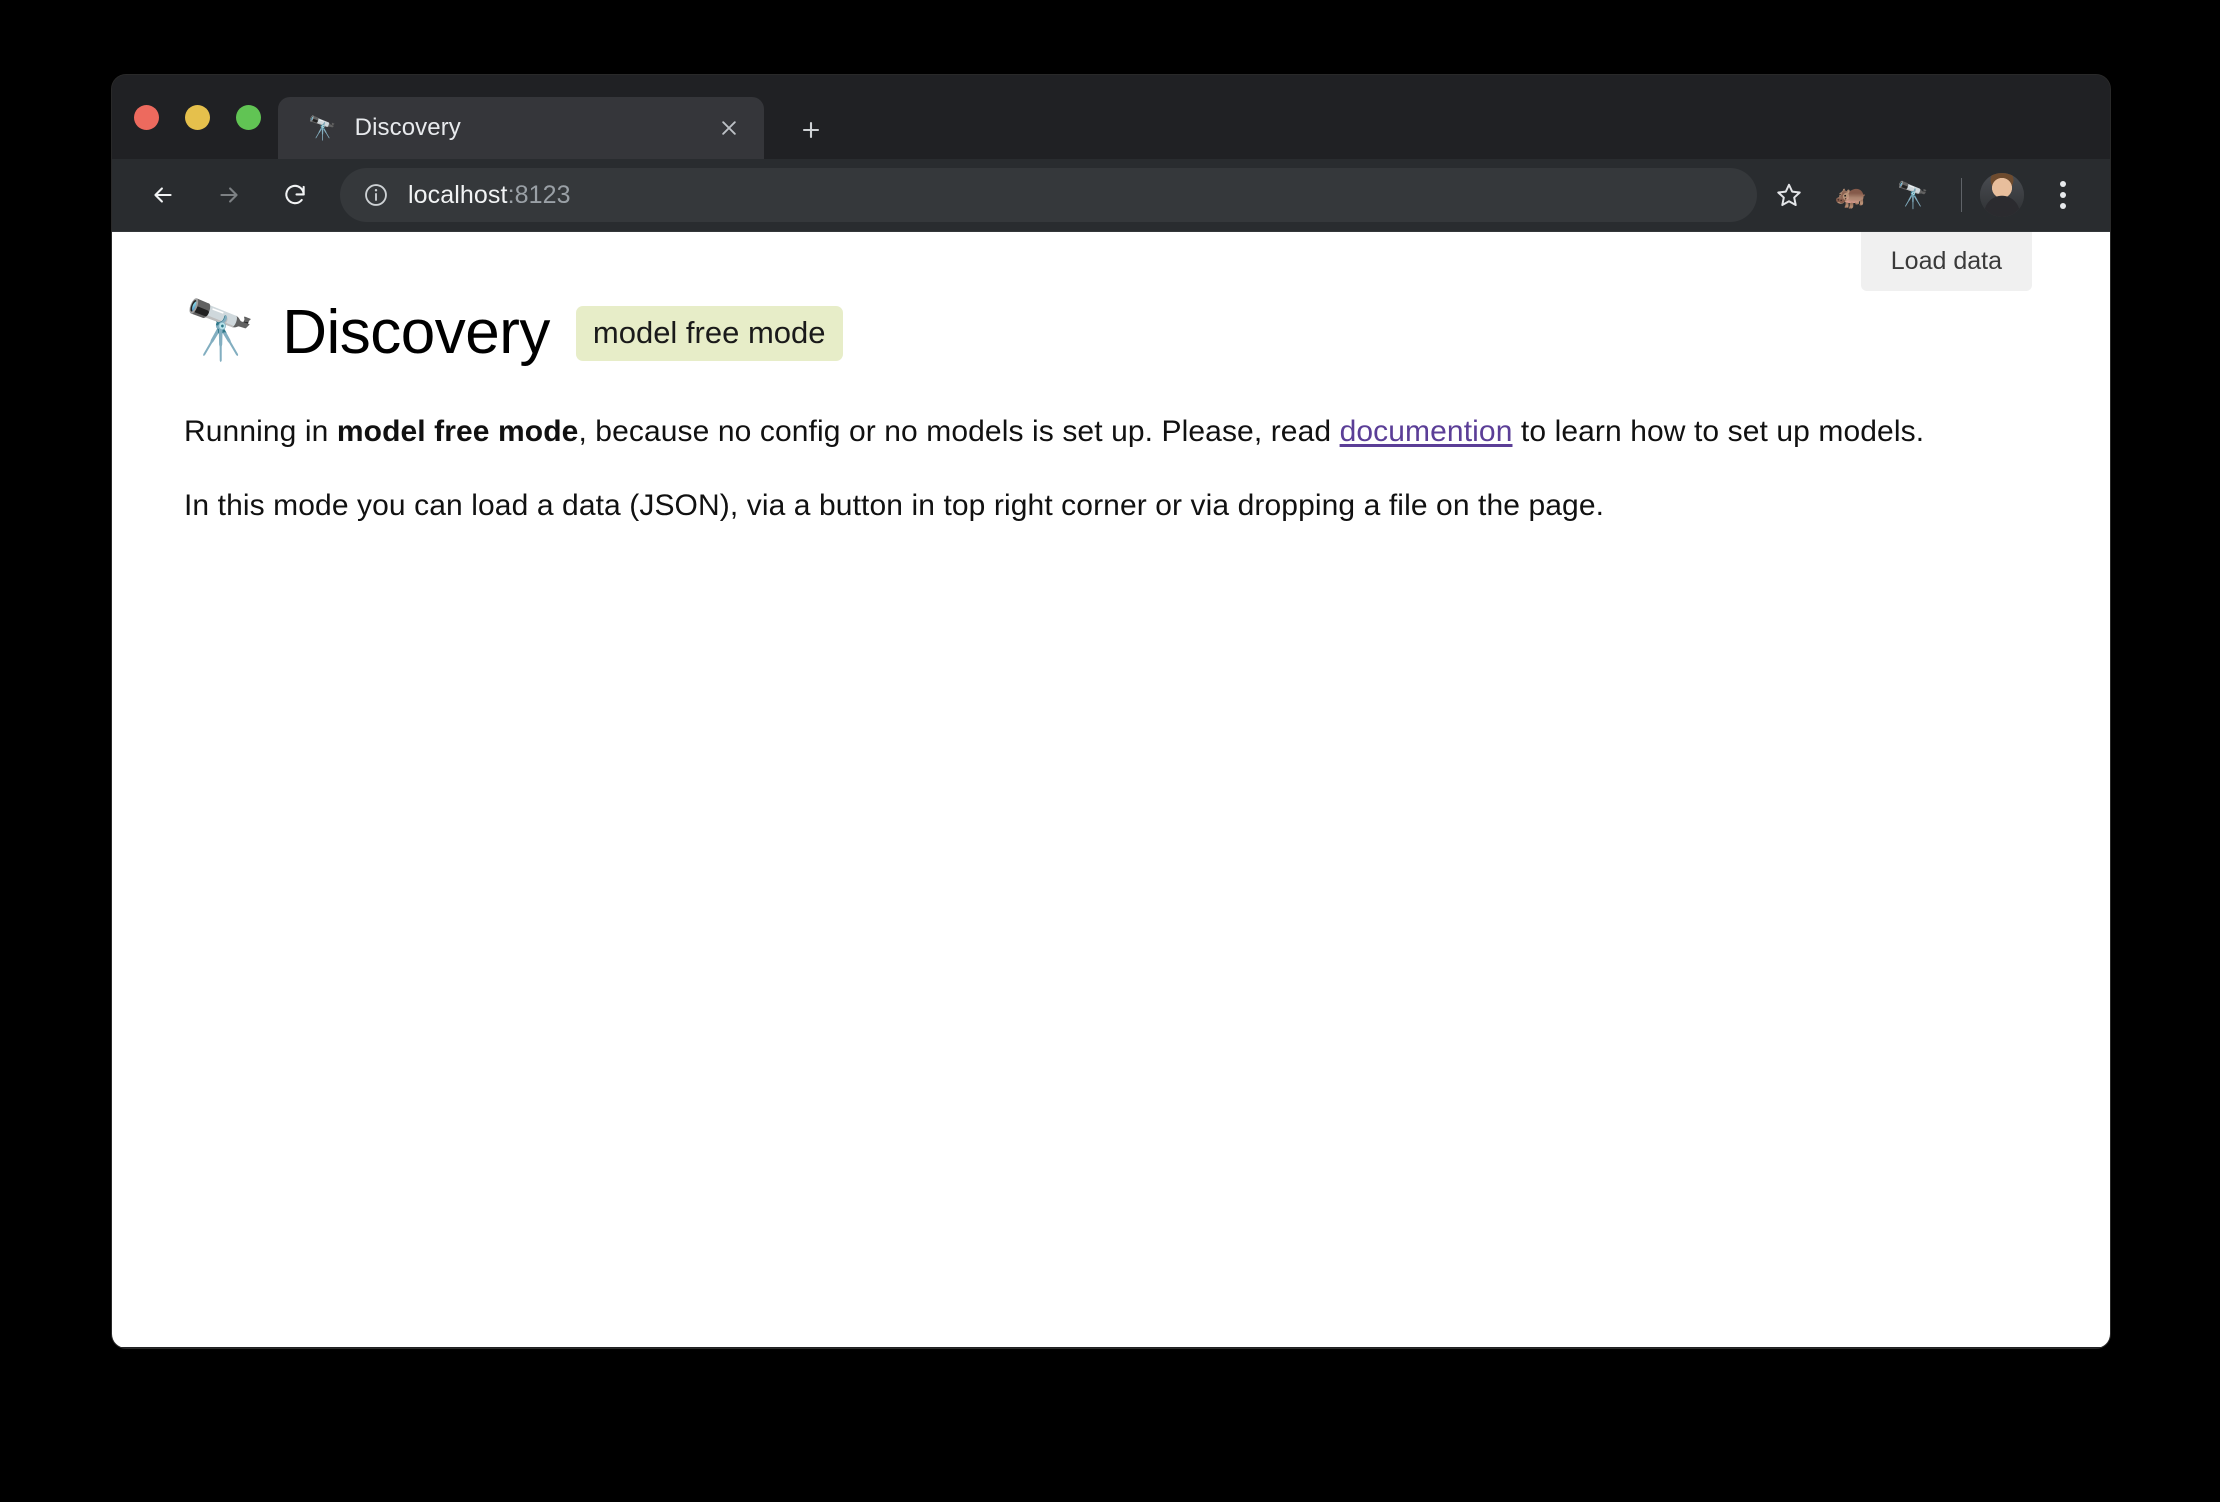  I want to click on minimize-window-button, so click(197, 117).